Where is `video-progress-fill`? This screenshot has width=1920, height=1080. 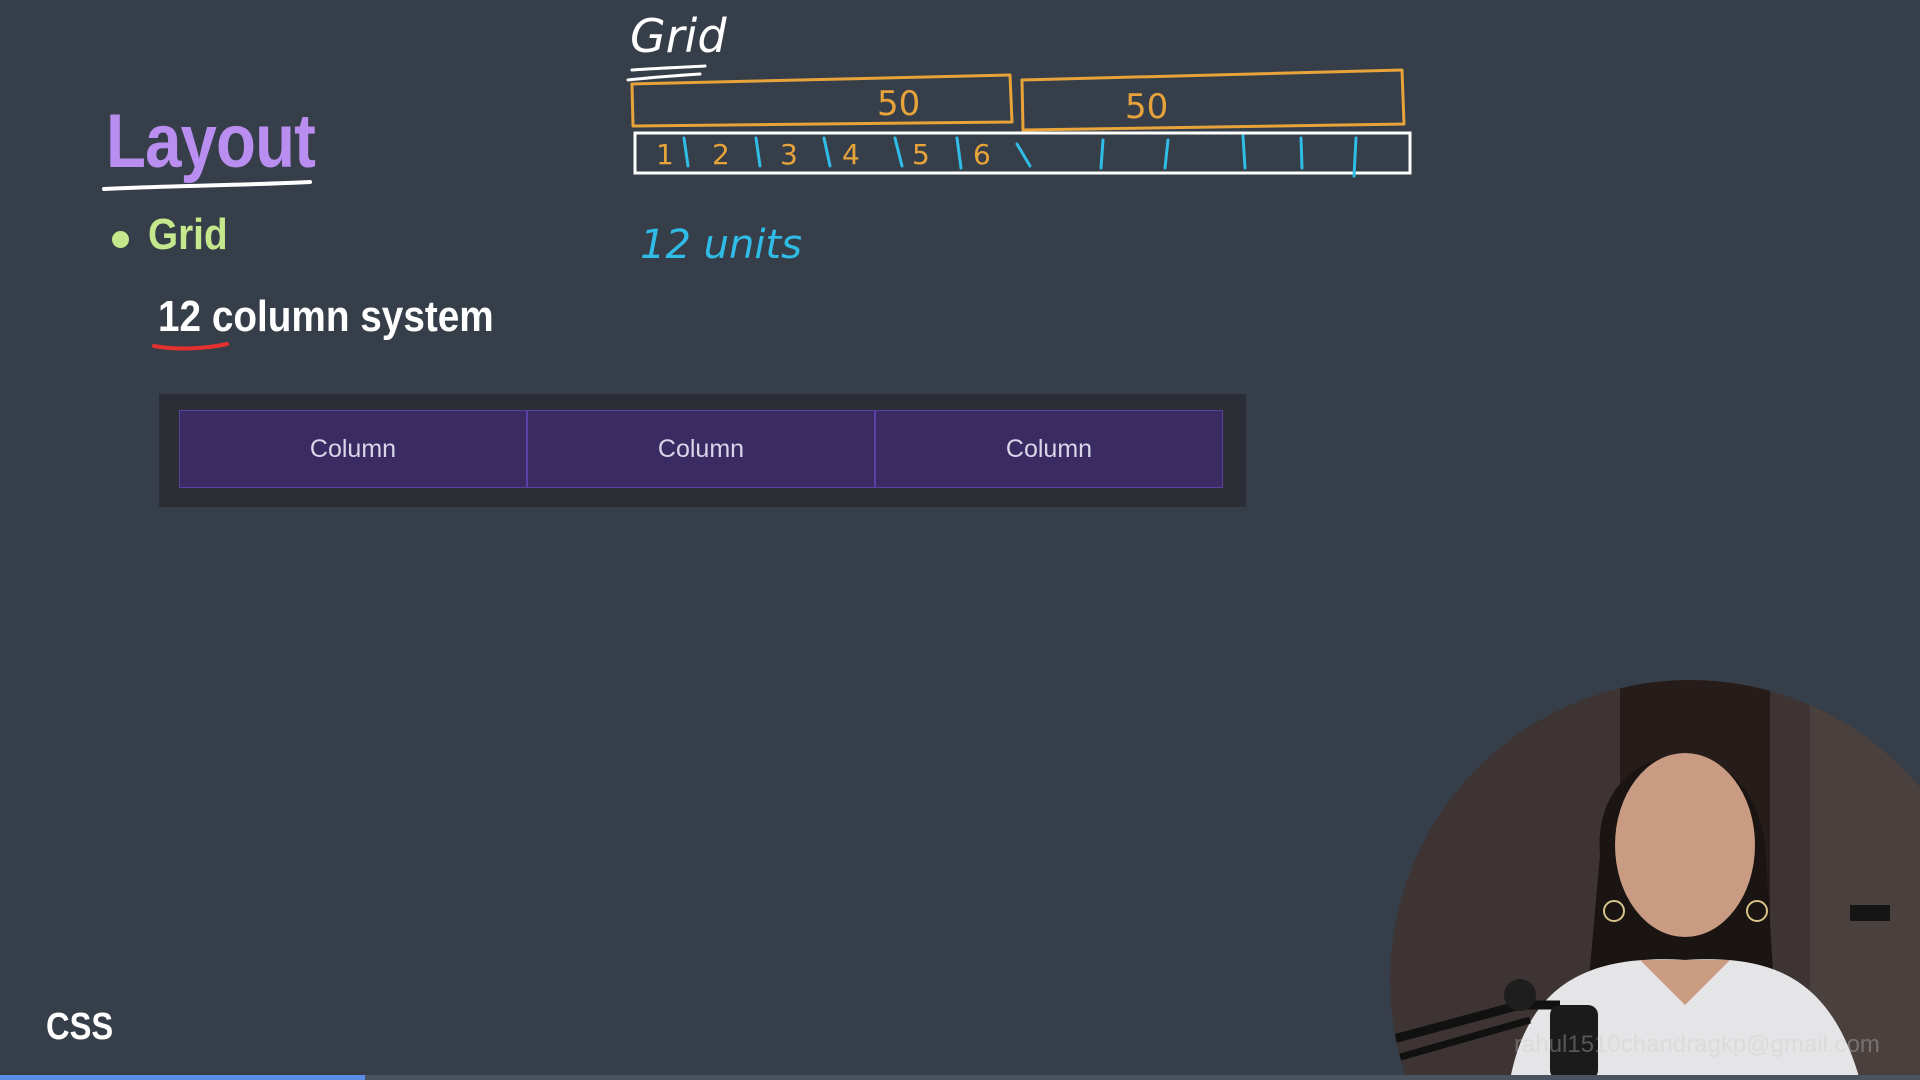
video-progress-fill is located at coordinates (182, 1077).